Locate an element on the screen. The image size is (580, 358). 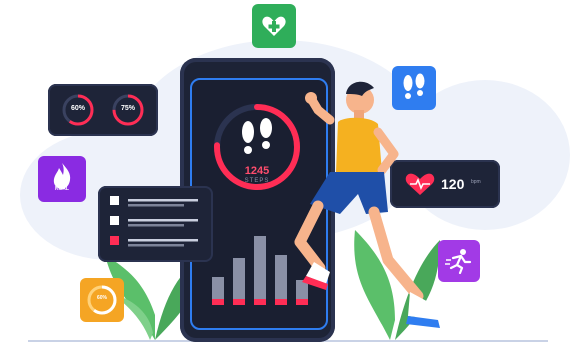
progress-ring-label: 60% is located at coordinates (101, 298).